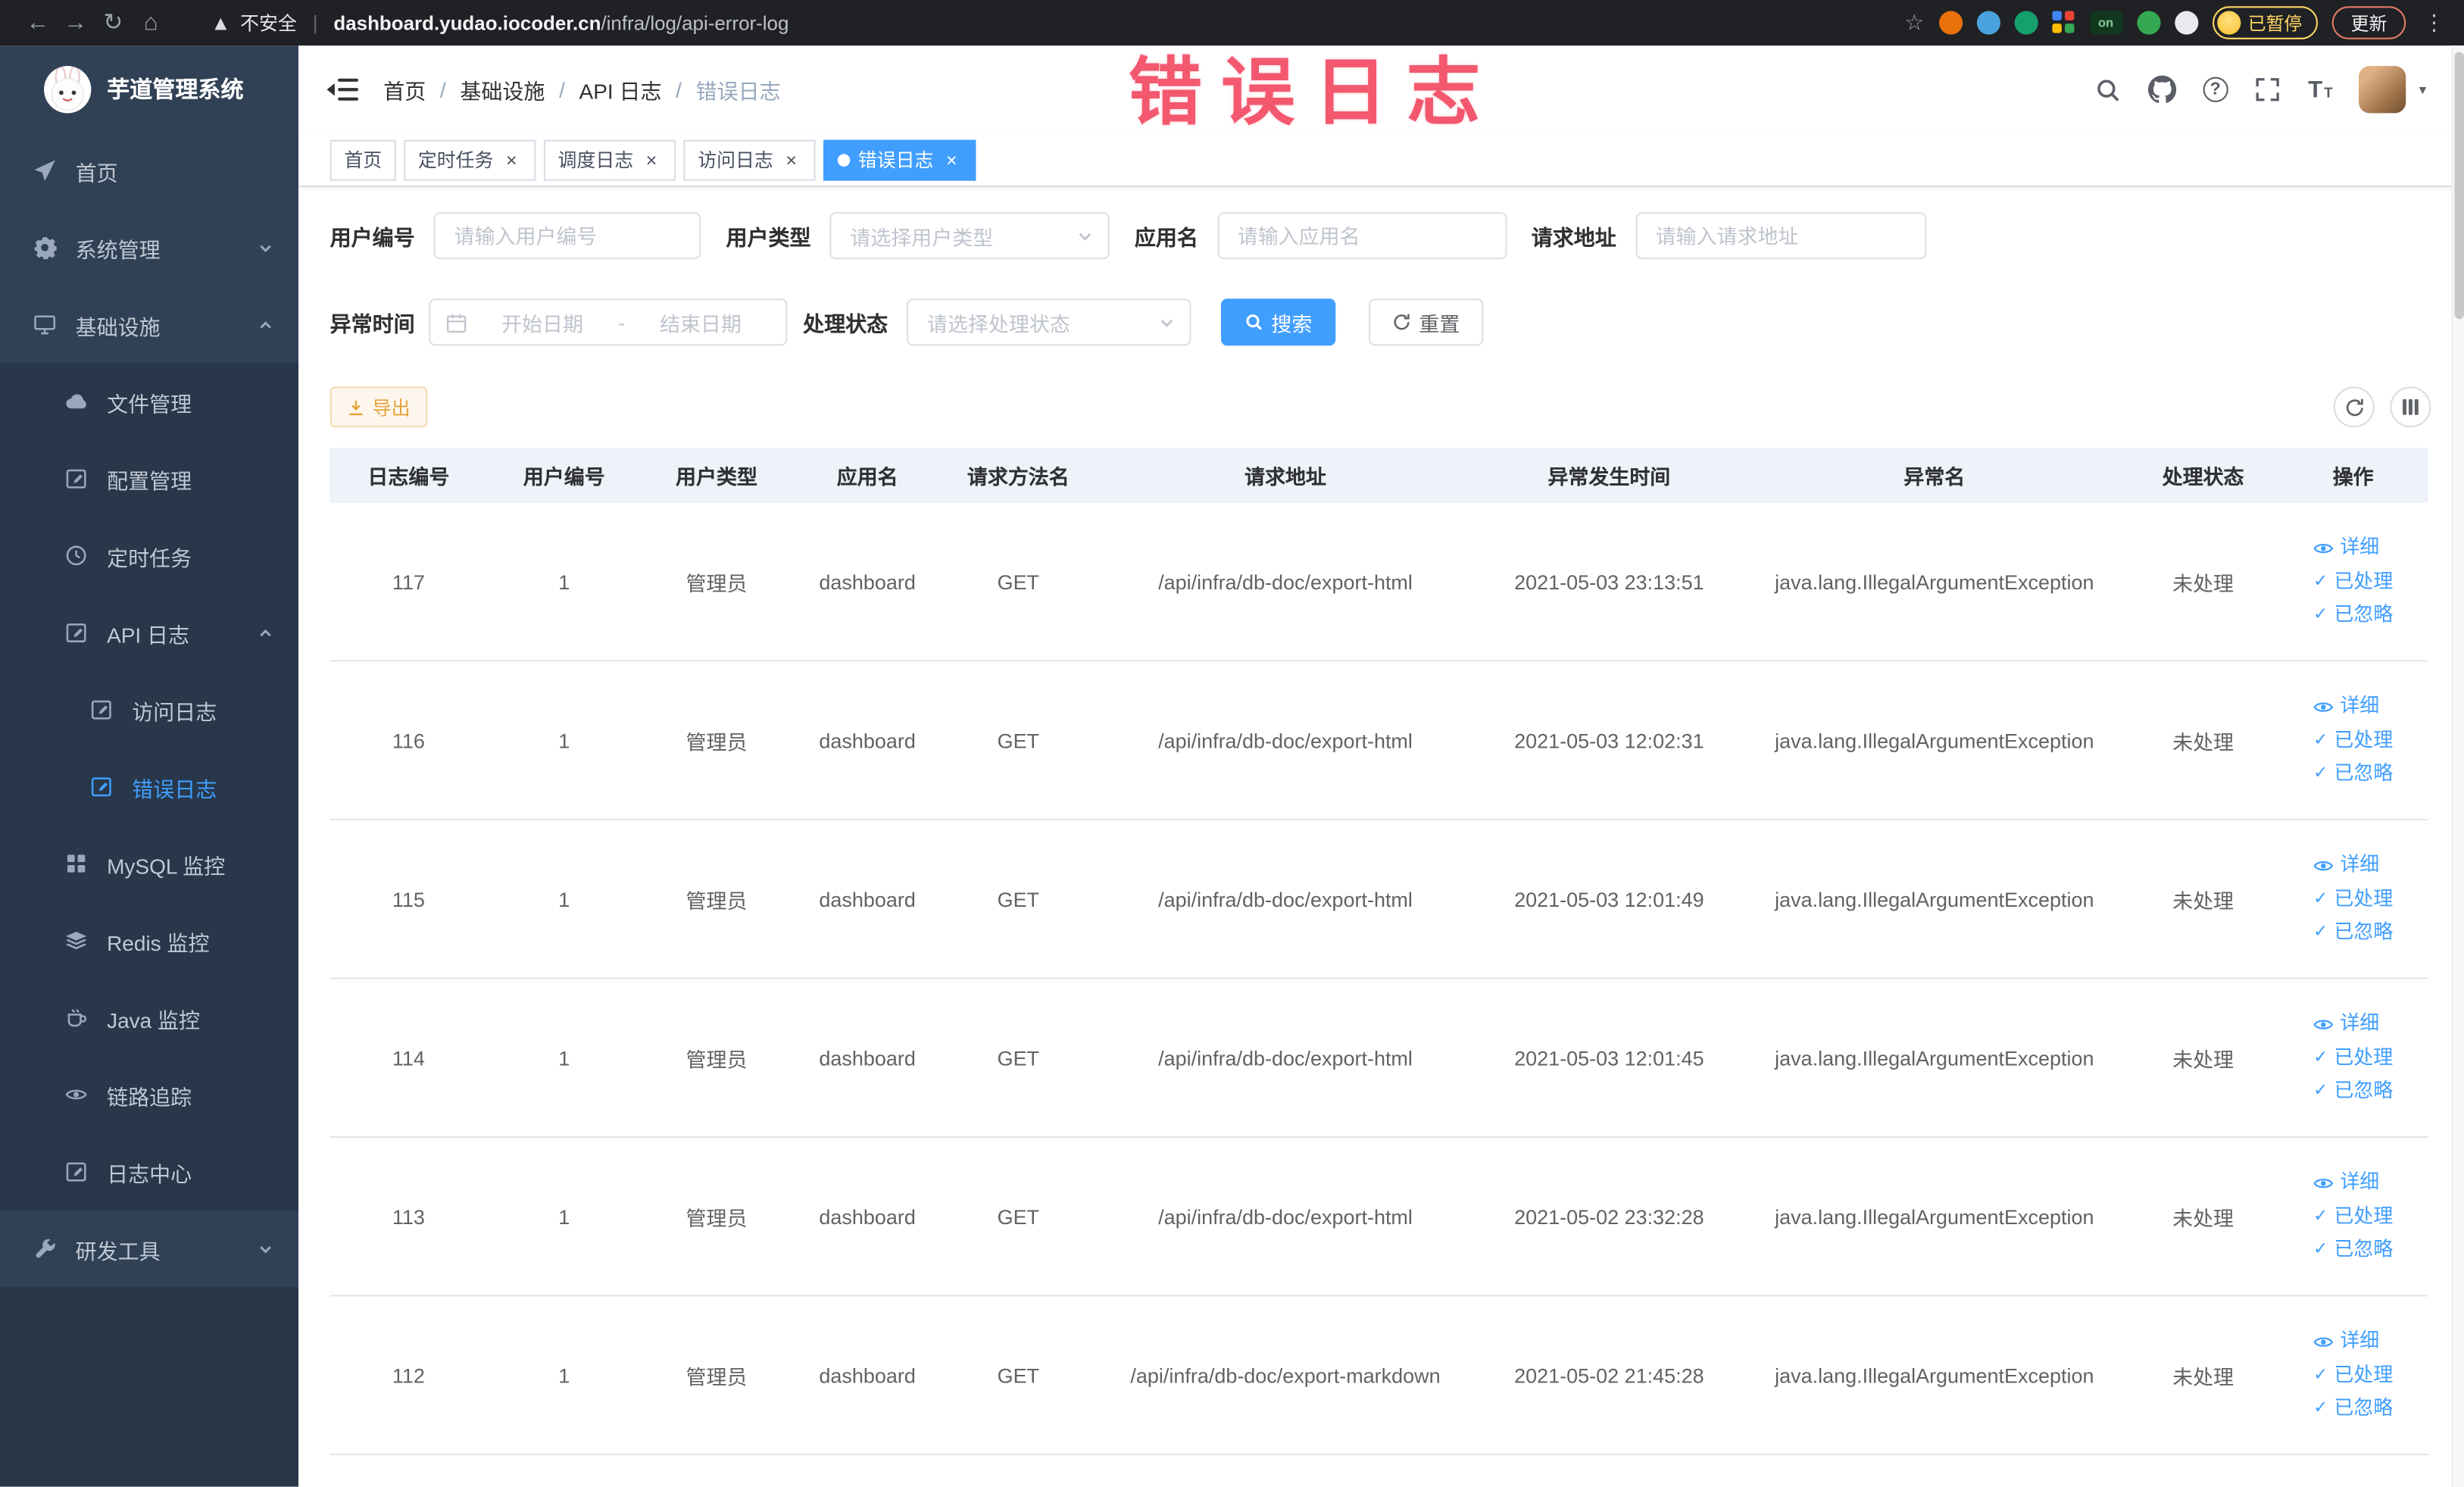  I want to click on user-avatar, so click(2383, 90).